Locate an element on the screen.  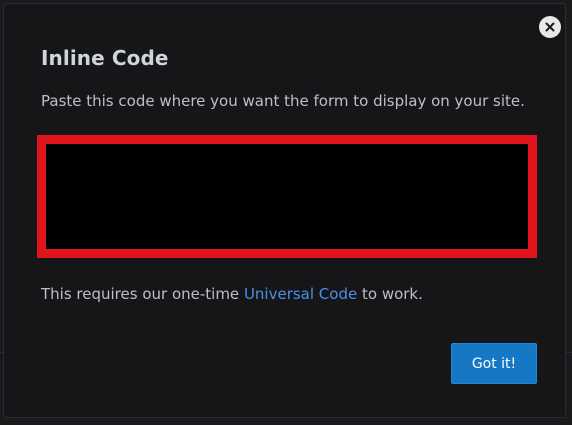
footnote-prefix: This requires our one-time is located at coordinates (142, 294).